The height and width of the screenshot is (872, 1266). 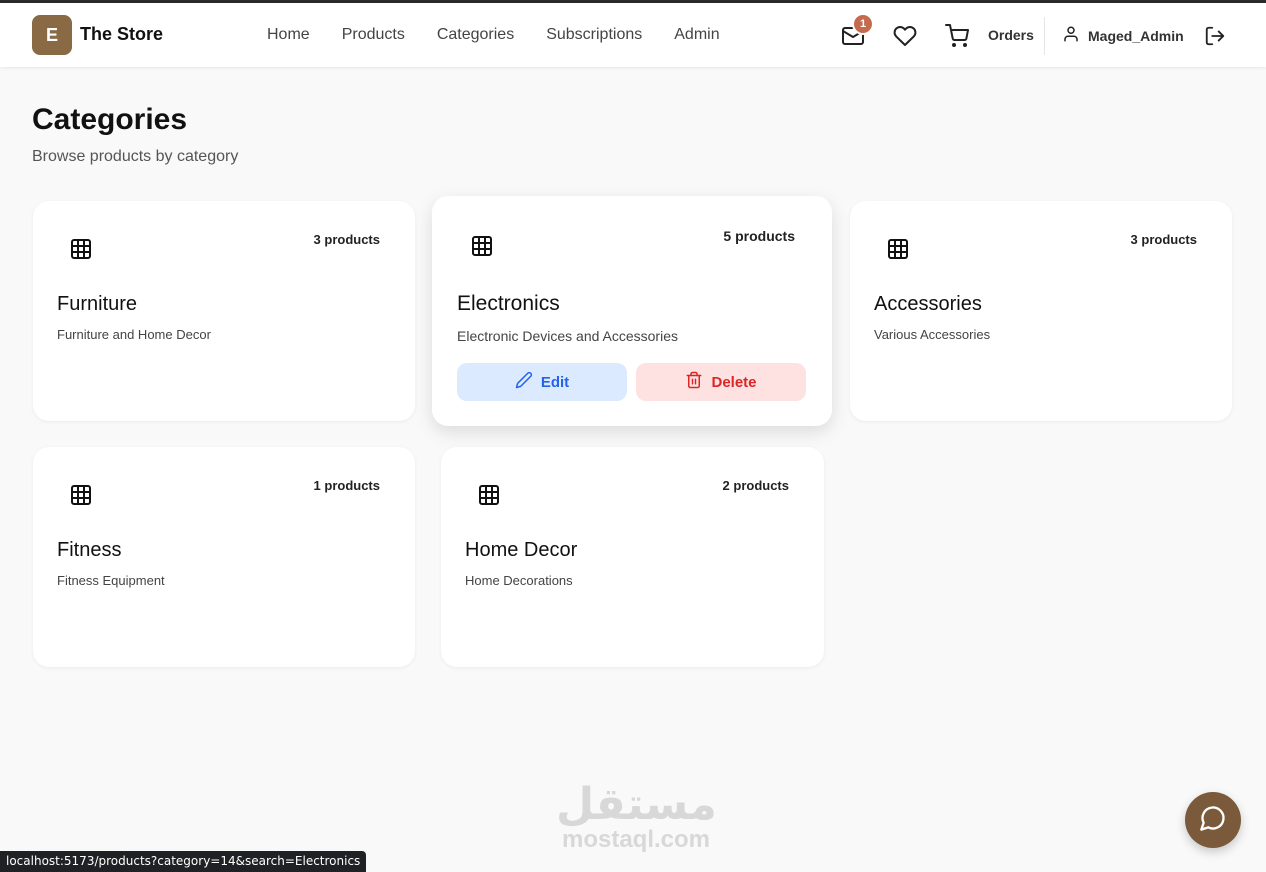 I want to click on category-description: Various Accessories, so click(x=932, y=334).